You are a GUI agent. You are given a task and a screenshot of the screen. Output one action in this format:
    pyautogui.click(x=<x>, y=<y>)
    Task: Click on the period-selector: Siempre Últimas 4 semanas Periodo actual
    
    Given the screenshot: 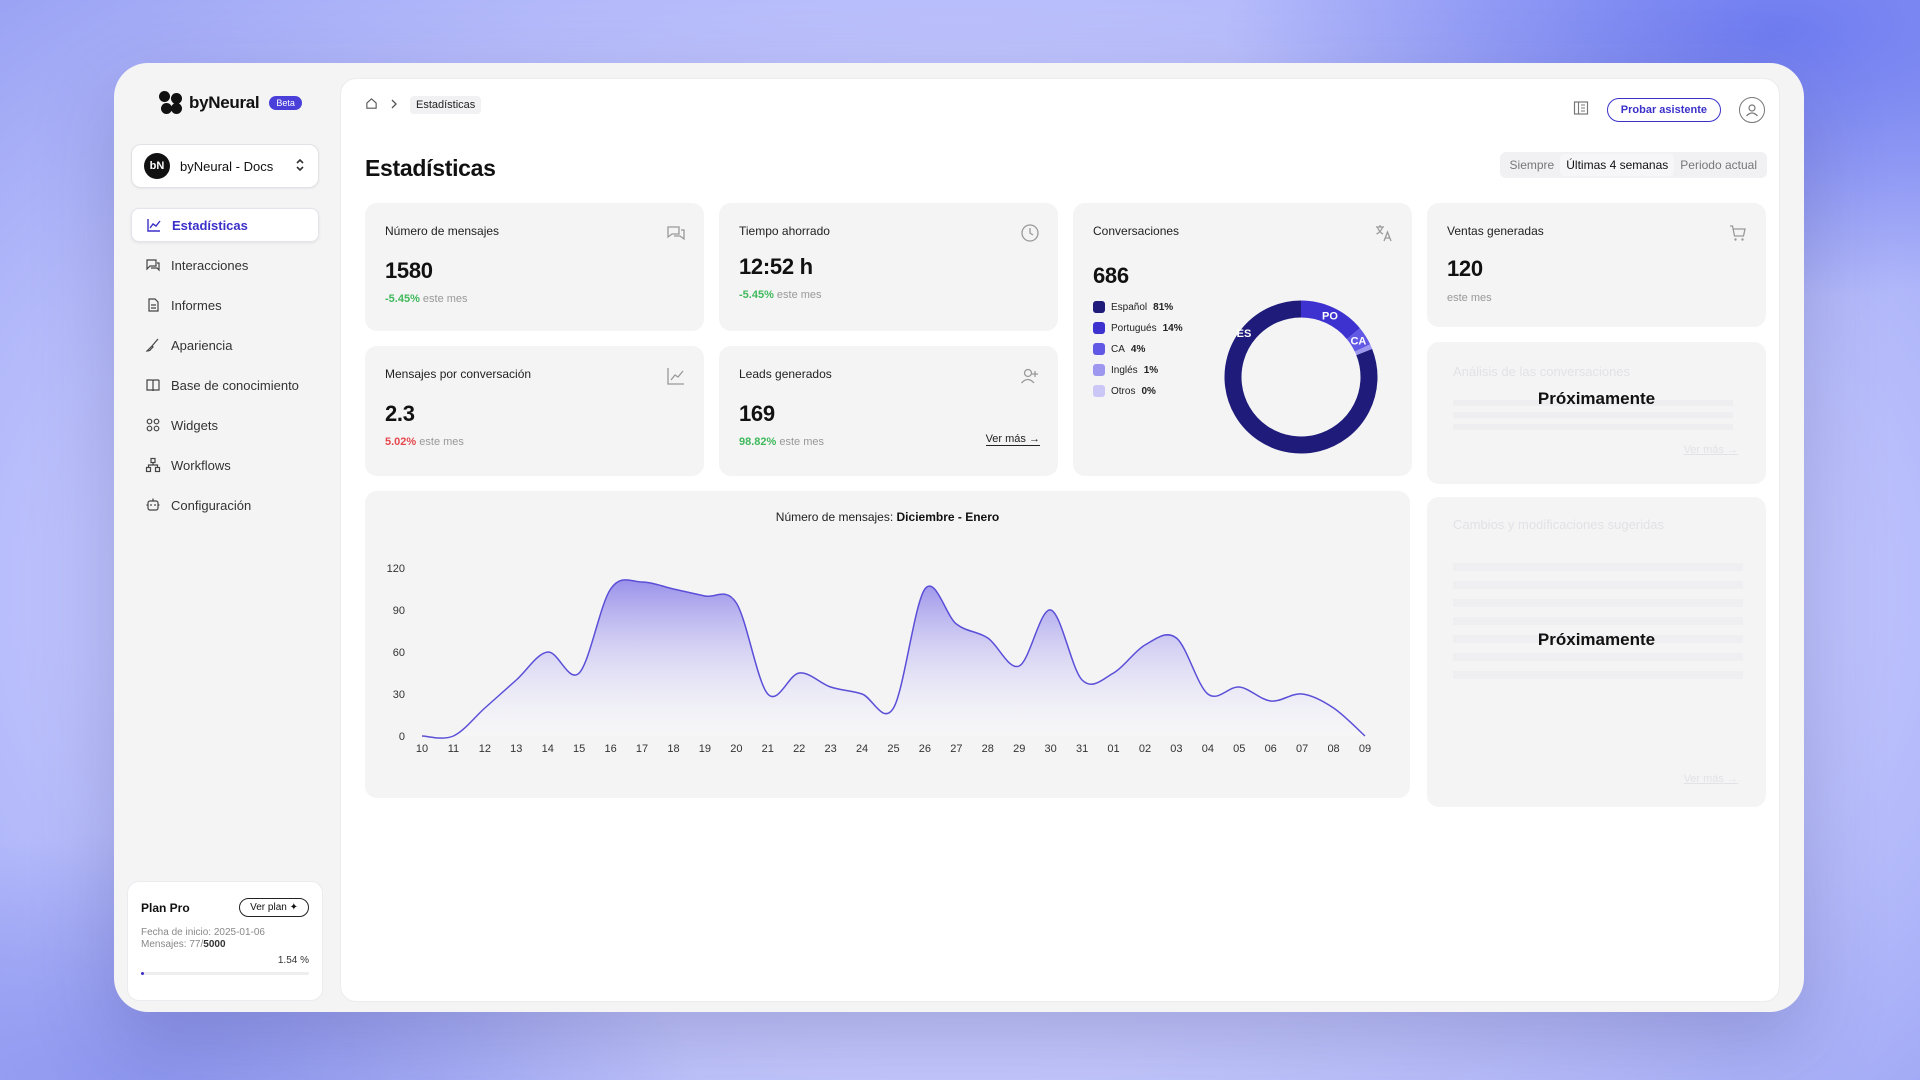 What is the action you would take?
    pyautogui.click(x=1633, y=165)
    